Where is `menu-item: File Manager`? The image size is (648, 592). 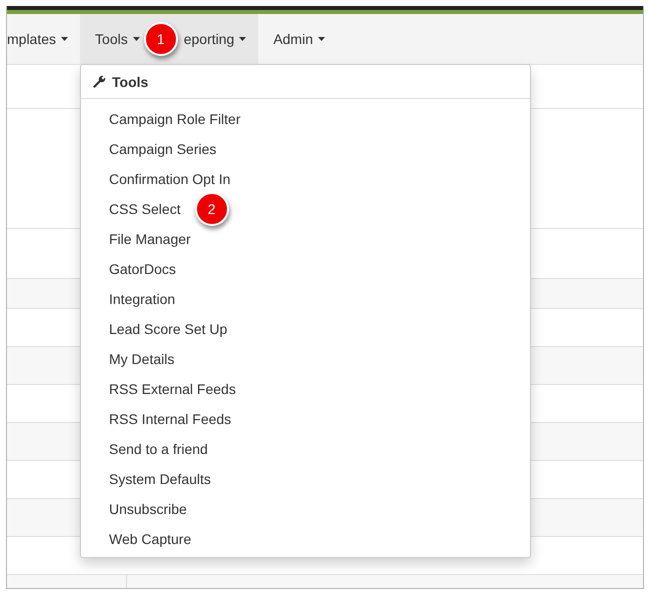 menu-item: File Manager is located at coordinates (136, 239).